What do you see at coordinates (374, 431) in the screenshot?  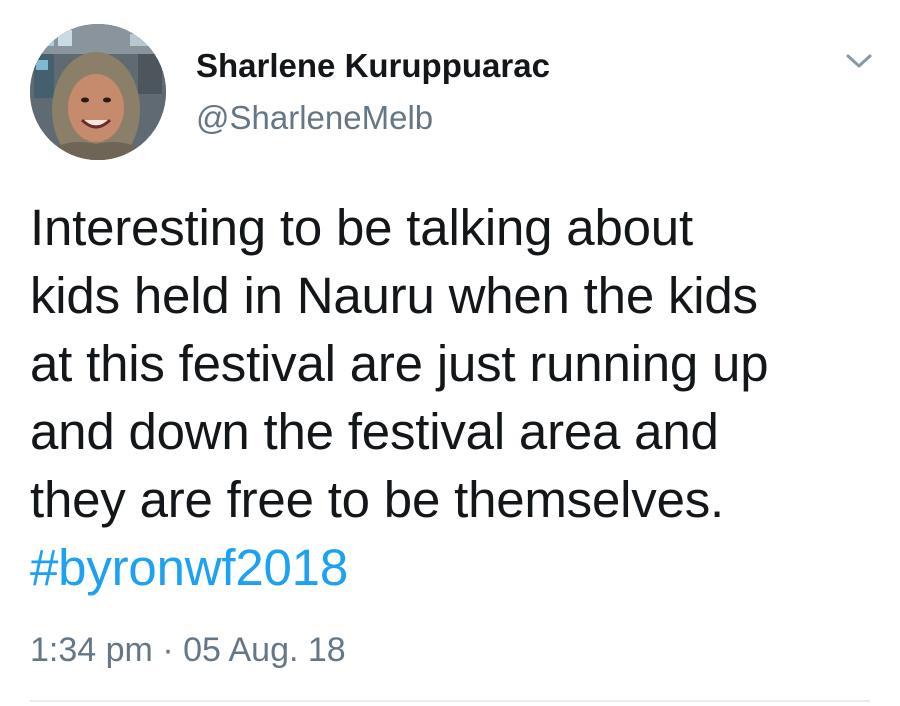 I see `tweet-text-line: and down the festival area and` at bounding box center [374, 431].